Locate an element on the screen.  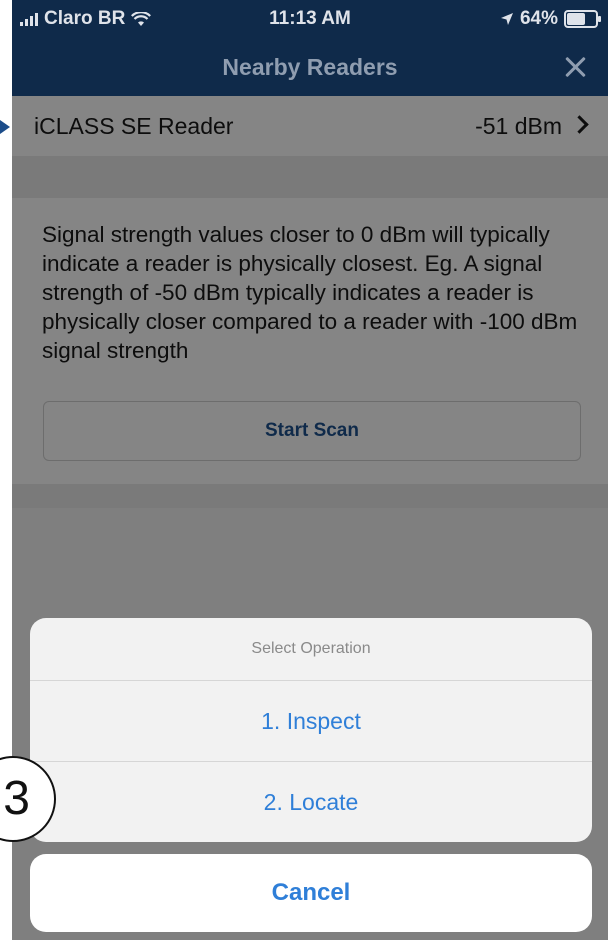
close-icon is located at coordinates (575, 67).